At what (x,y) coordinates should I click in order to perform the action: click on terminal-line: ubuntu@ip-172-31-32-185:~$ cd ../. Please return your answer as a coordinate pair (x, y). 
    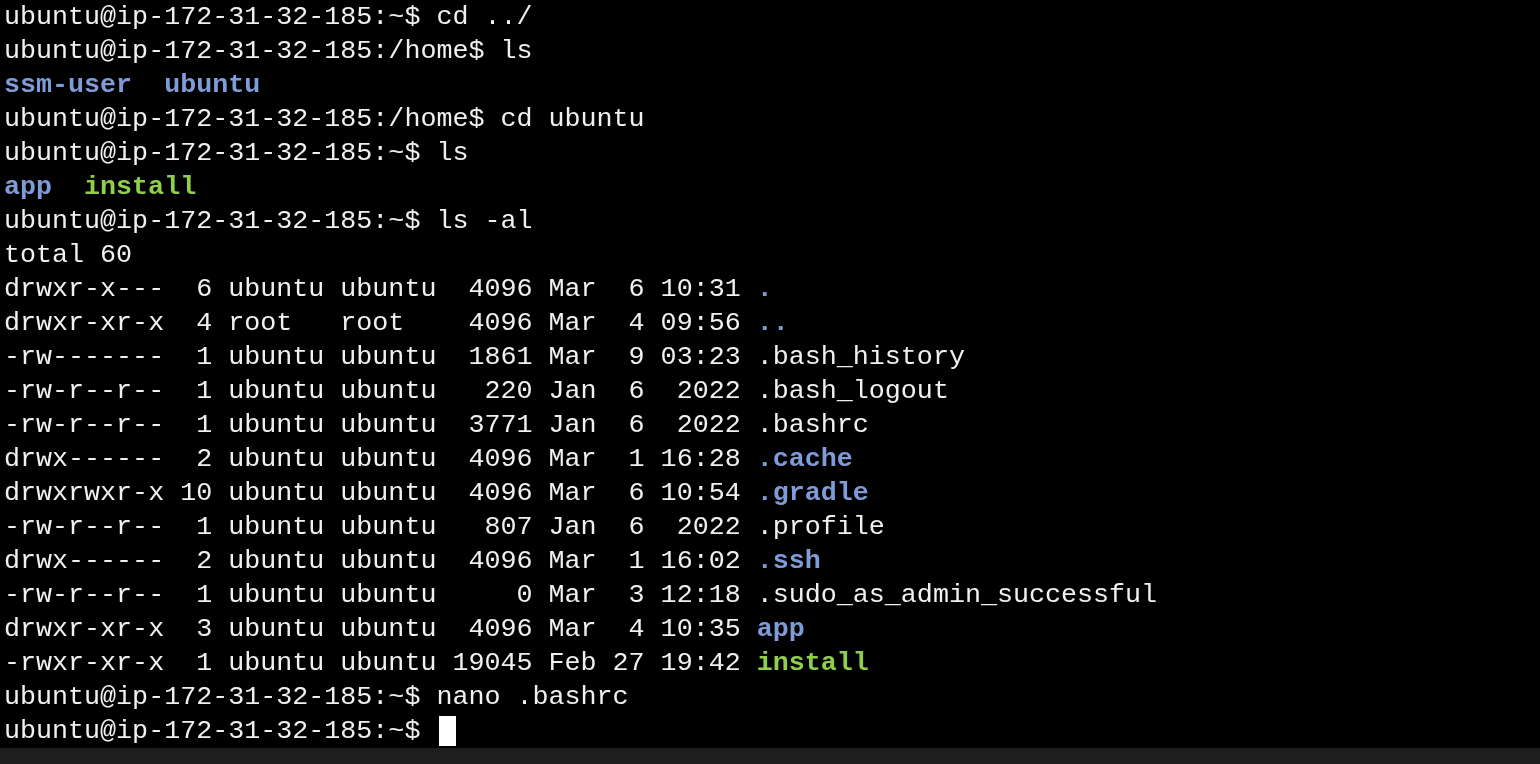
    Looking at the image, I should click on (268, 17).